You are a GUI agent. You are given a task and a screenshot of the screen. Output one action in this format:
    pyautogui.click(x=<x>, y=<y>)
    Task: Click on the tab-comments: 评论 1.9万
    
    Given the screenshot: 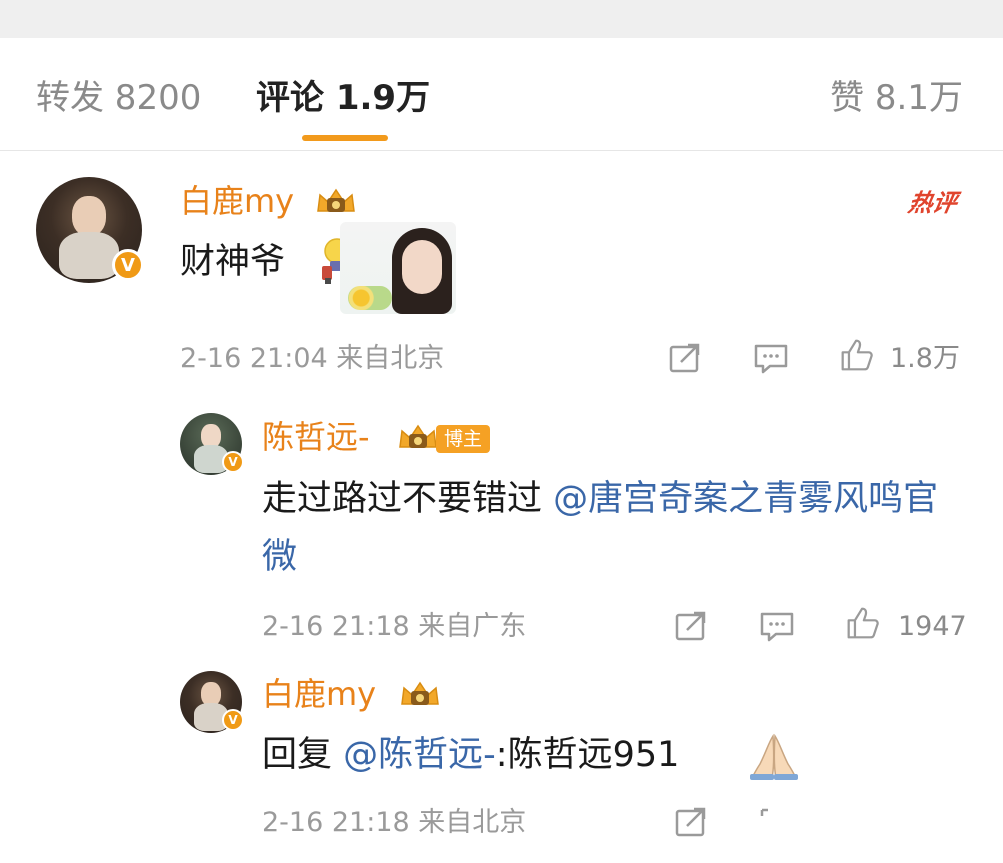 What is the action you would take?
    pyautogui.click(x=343, y=98)
    